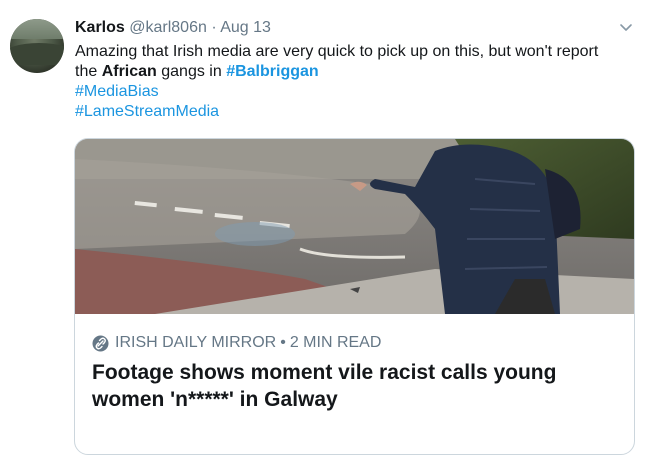  Describe the element at coordinates (357, 72) in the screenshot. I see `tweet-text-line2: the African gangs in #Balbriggan` at that location.